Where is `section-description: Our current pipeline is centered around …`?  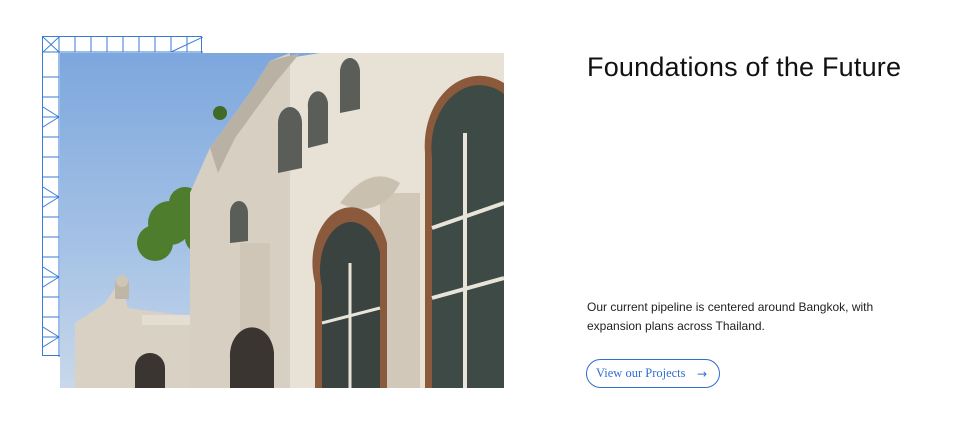 section-description: Our current pipeline is centered around … is located at coordinates (730, 316).